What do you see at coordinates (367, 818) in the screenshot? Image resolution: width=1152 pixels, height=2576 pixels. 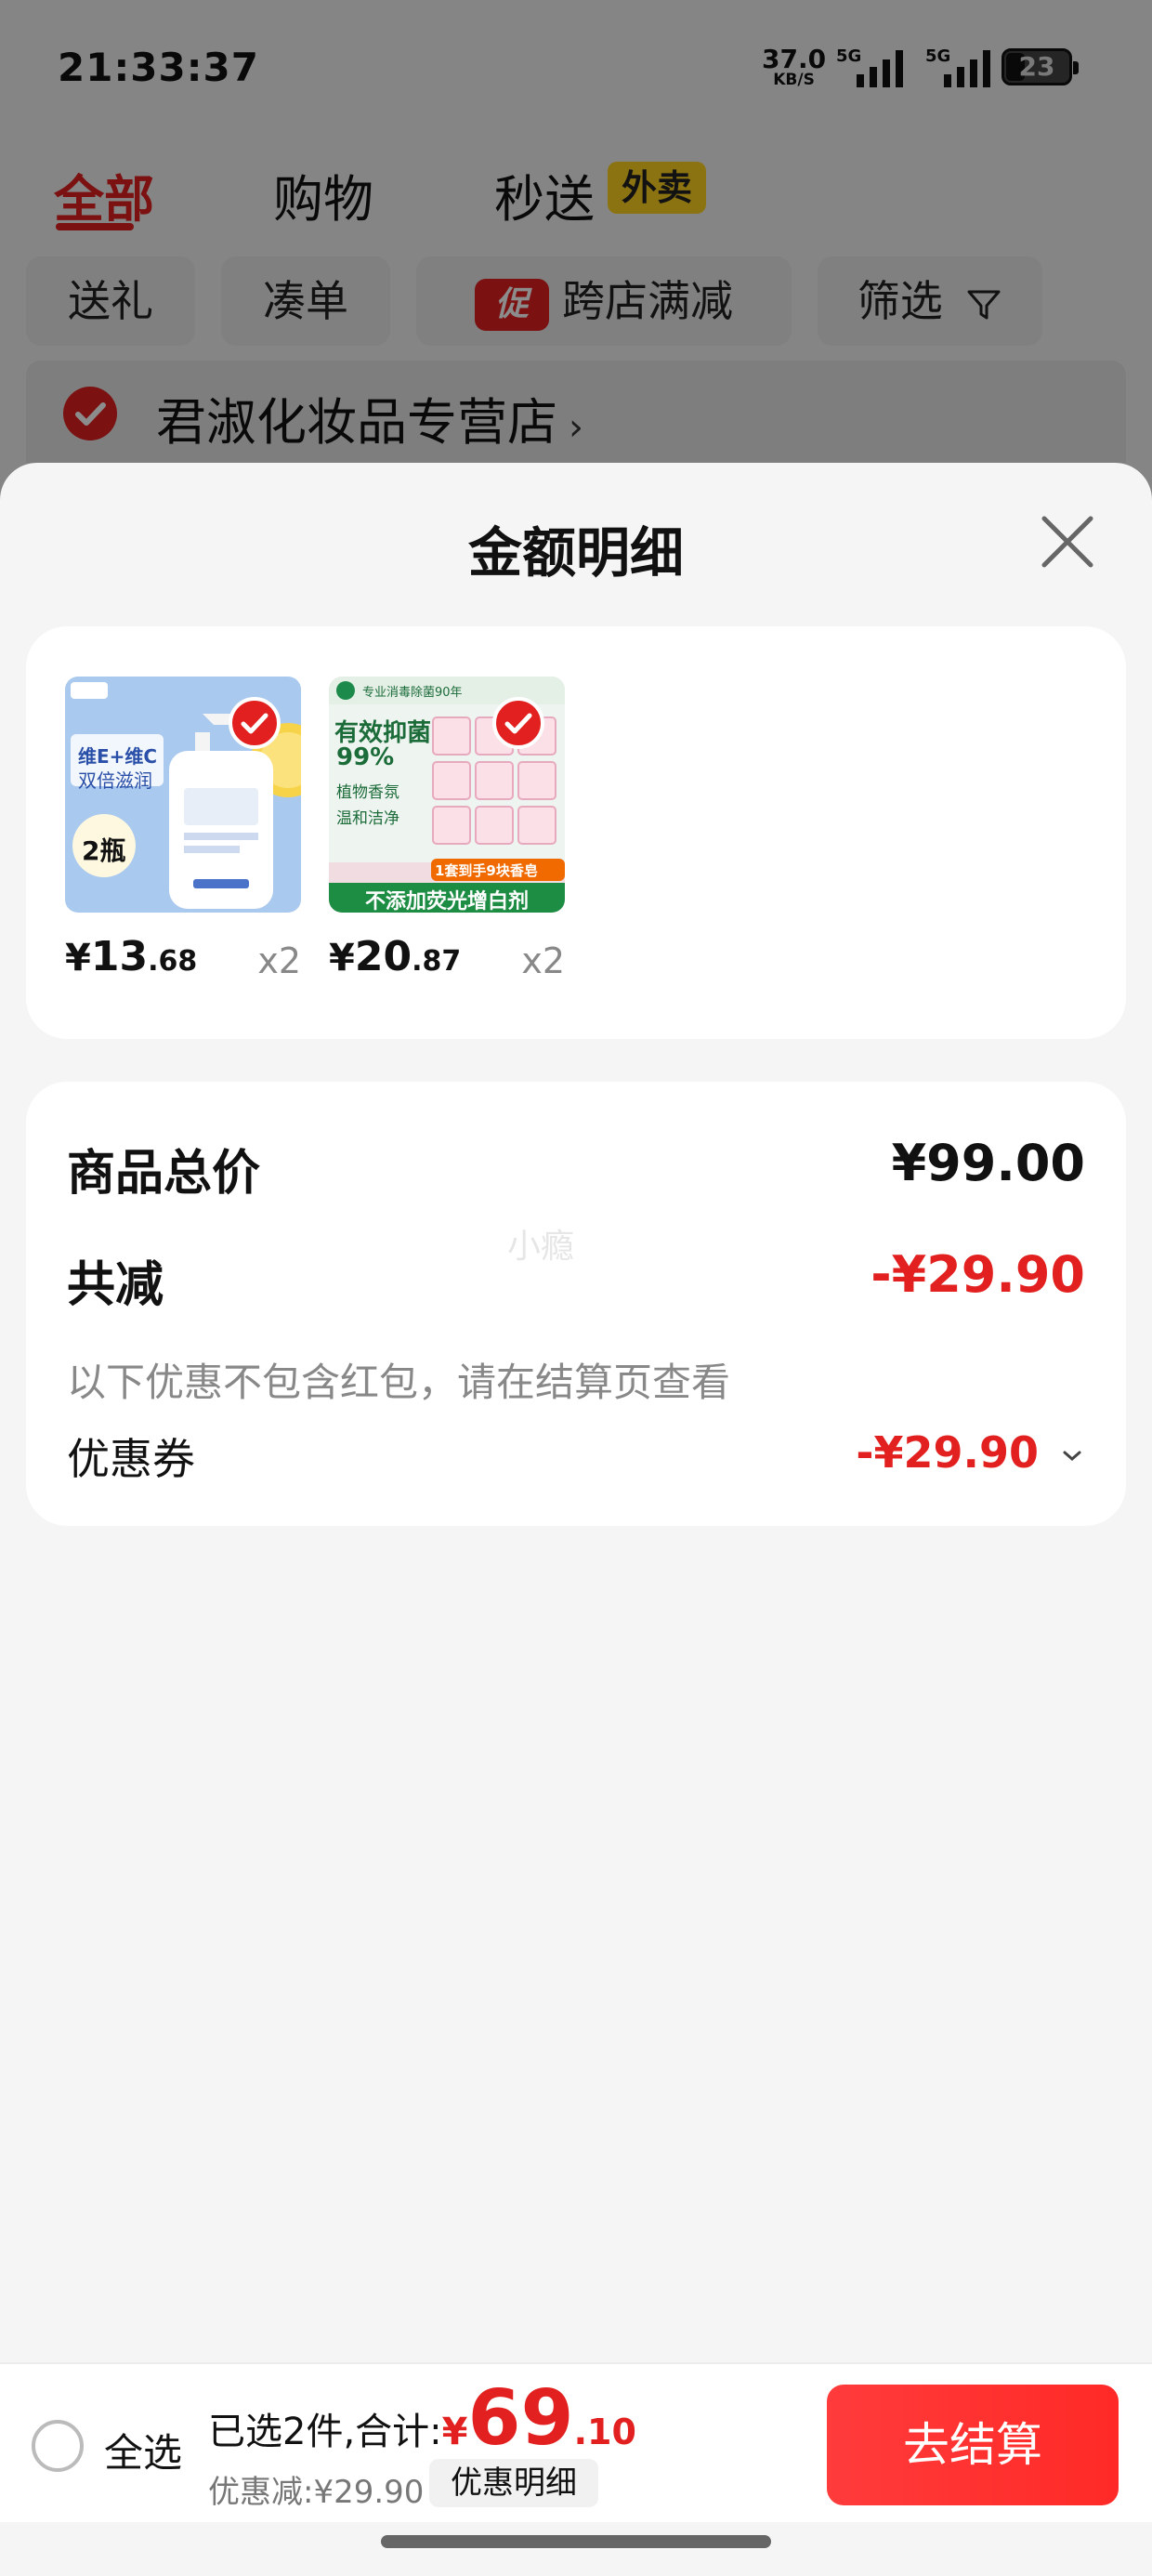 I see `product-image-text: 温和洁净` at bounding box center [367, 818].